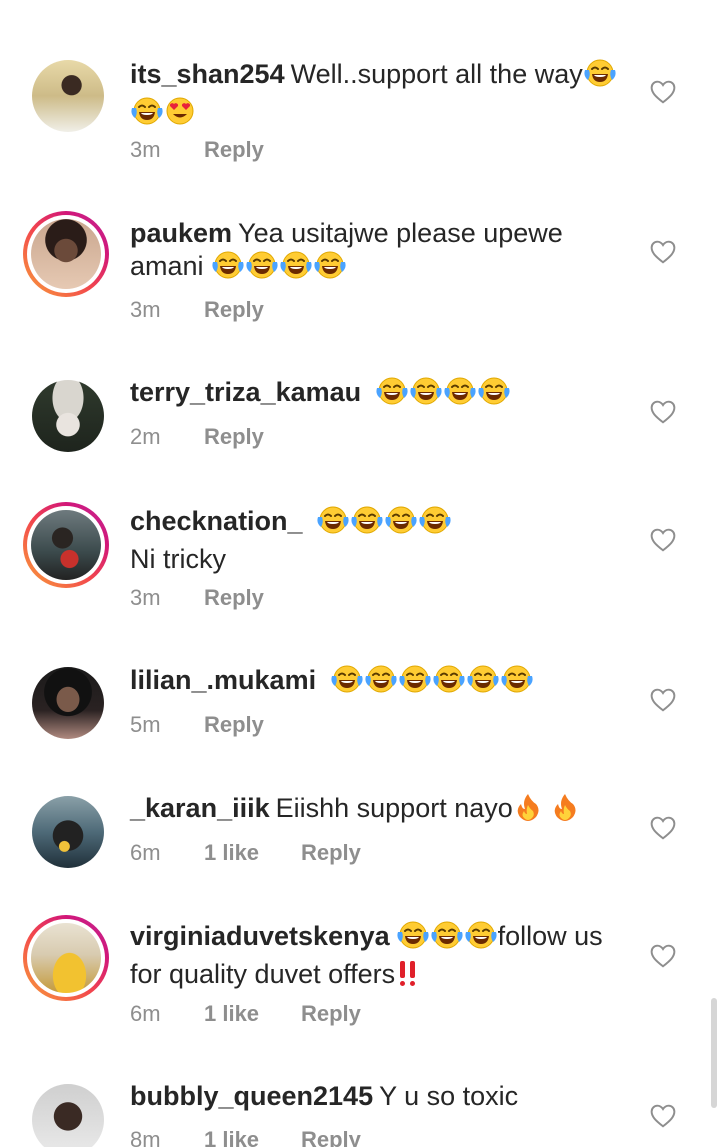 The height and width of the screenshot is (1147, 718). I want to click on comment-username: virginiaduvetskenya, so click(260, 936).